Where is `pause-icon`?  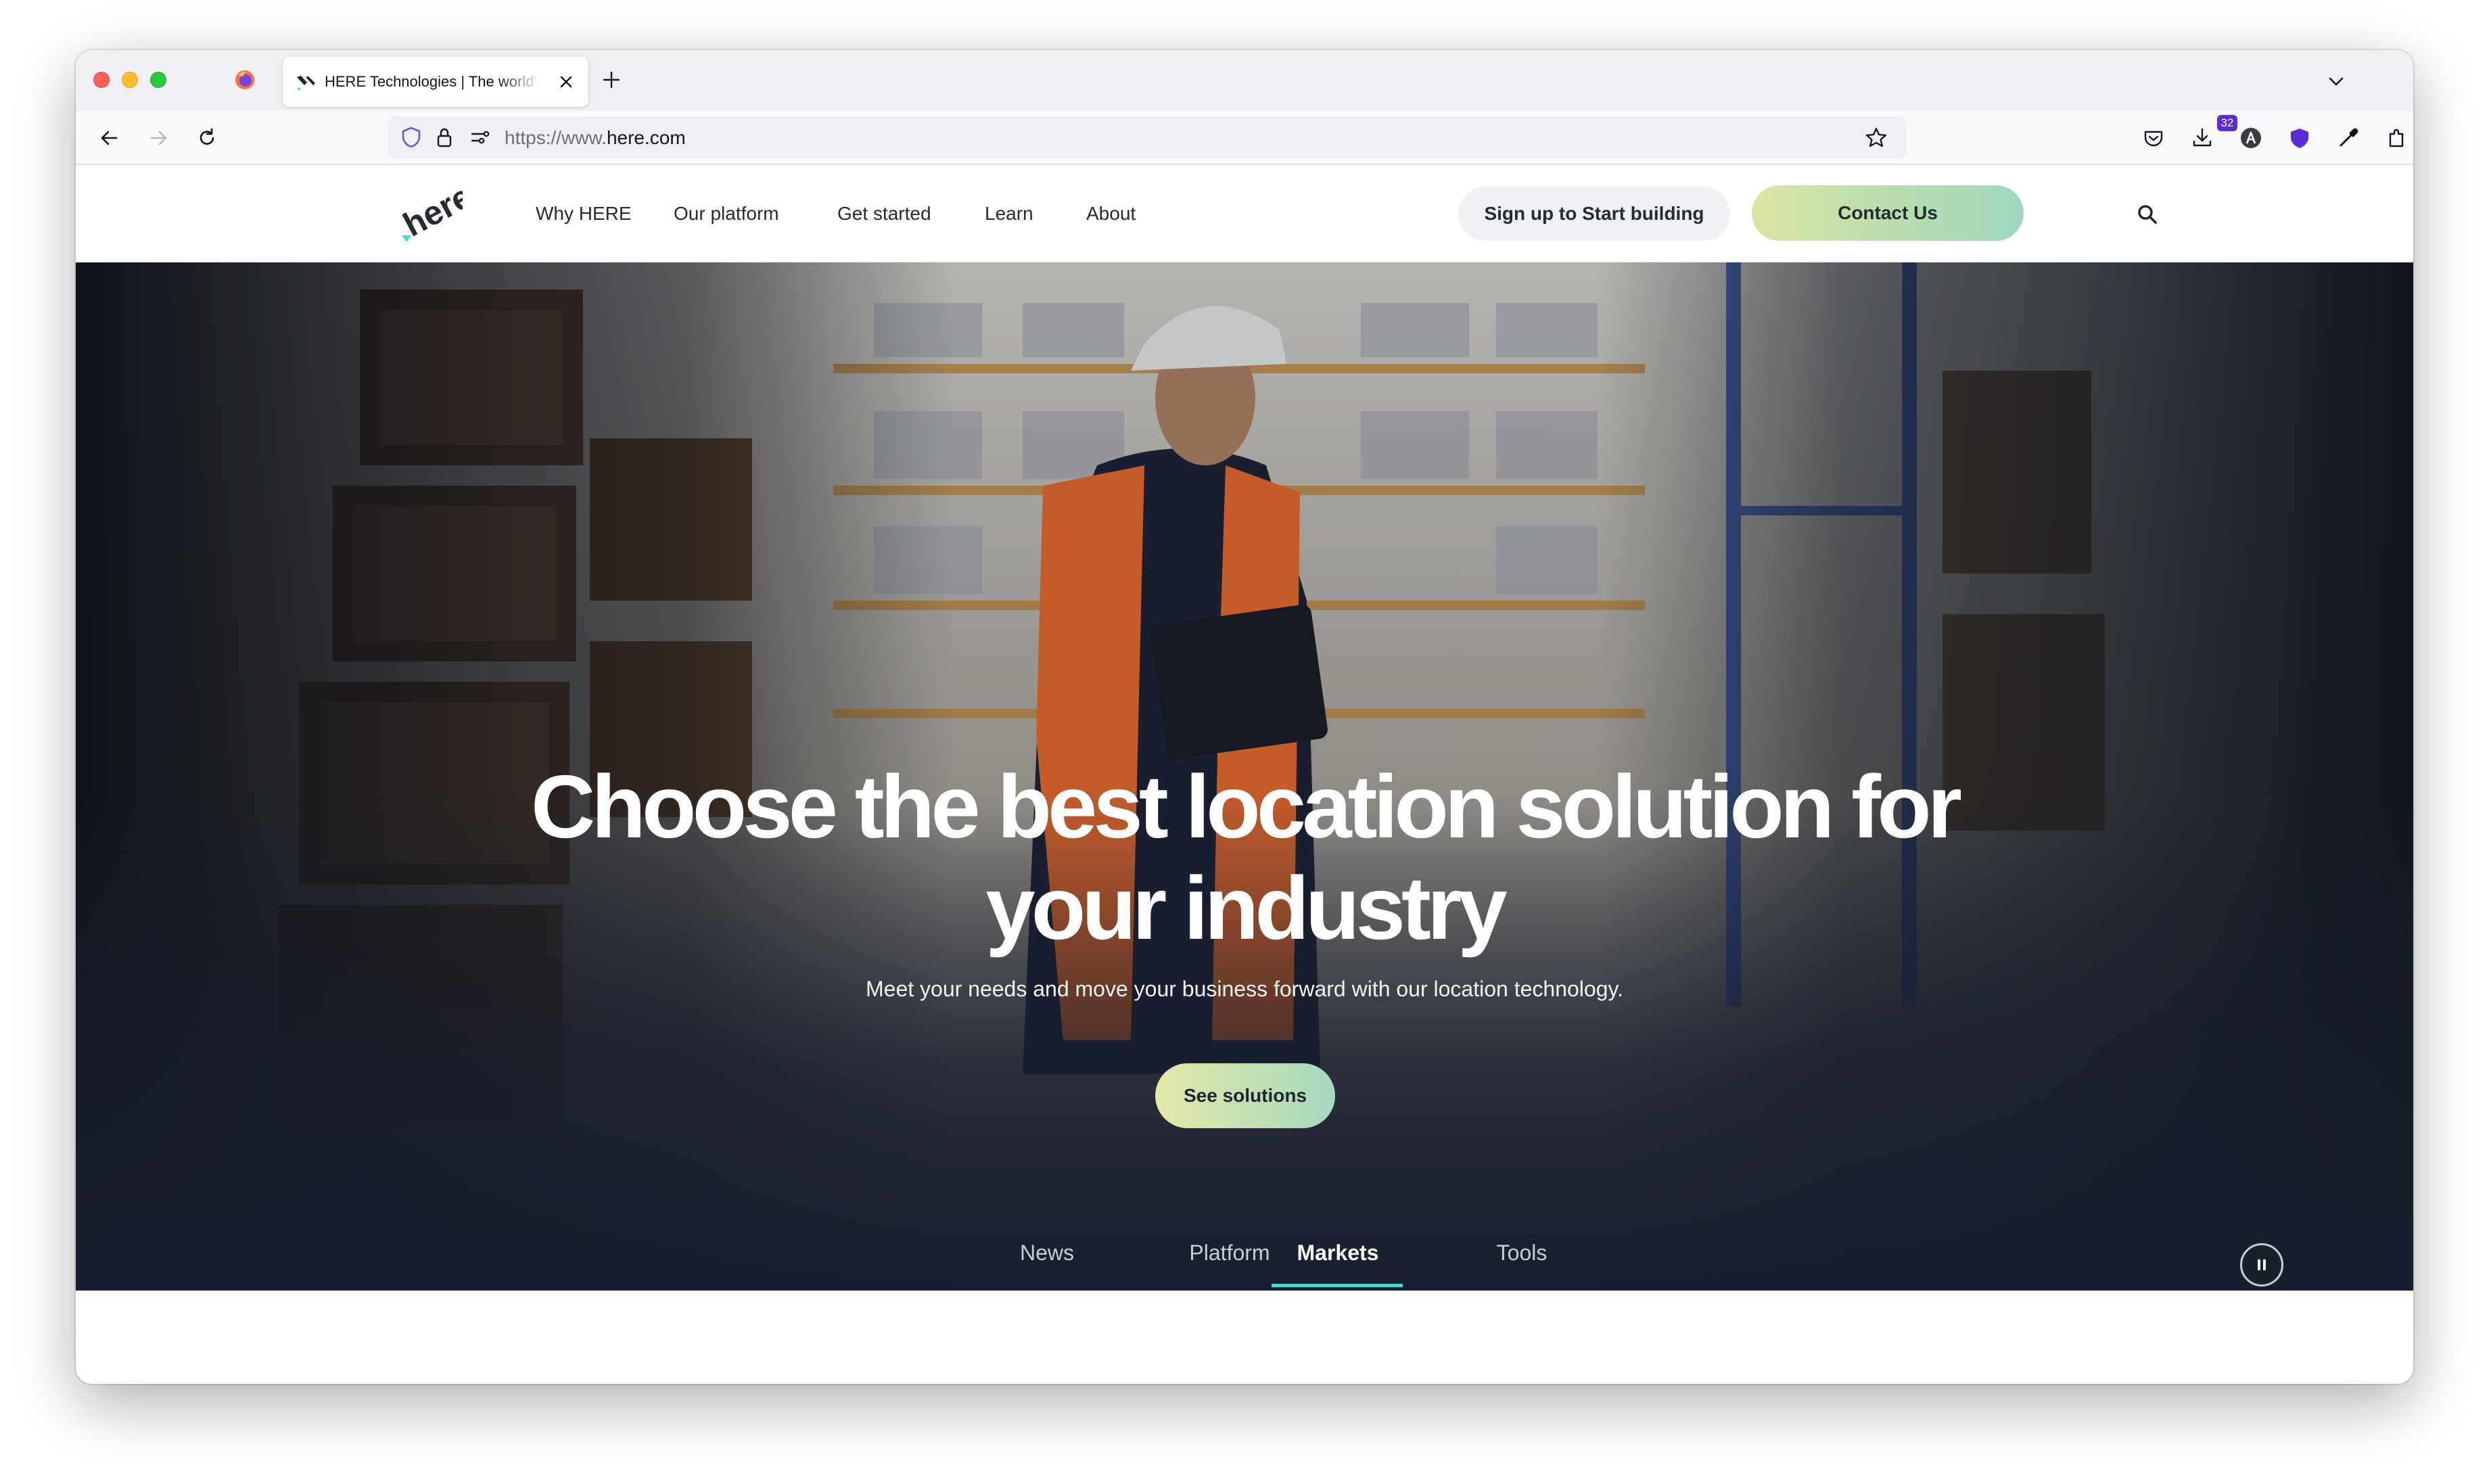
pause-icon is located at coordinates (2262, 1265).